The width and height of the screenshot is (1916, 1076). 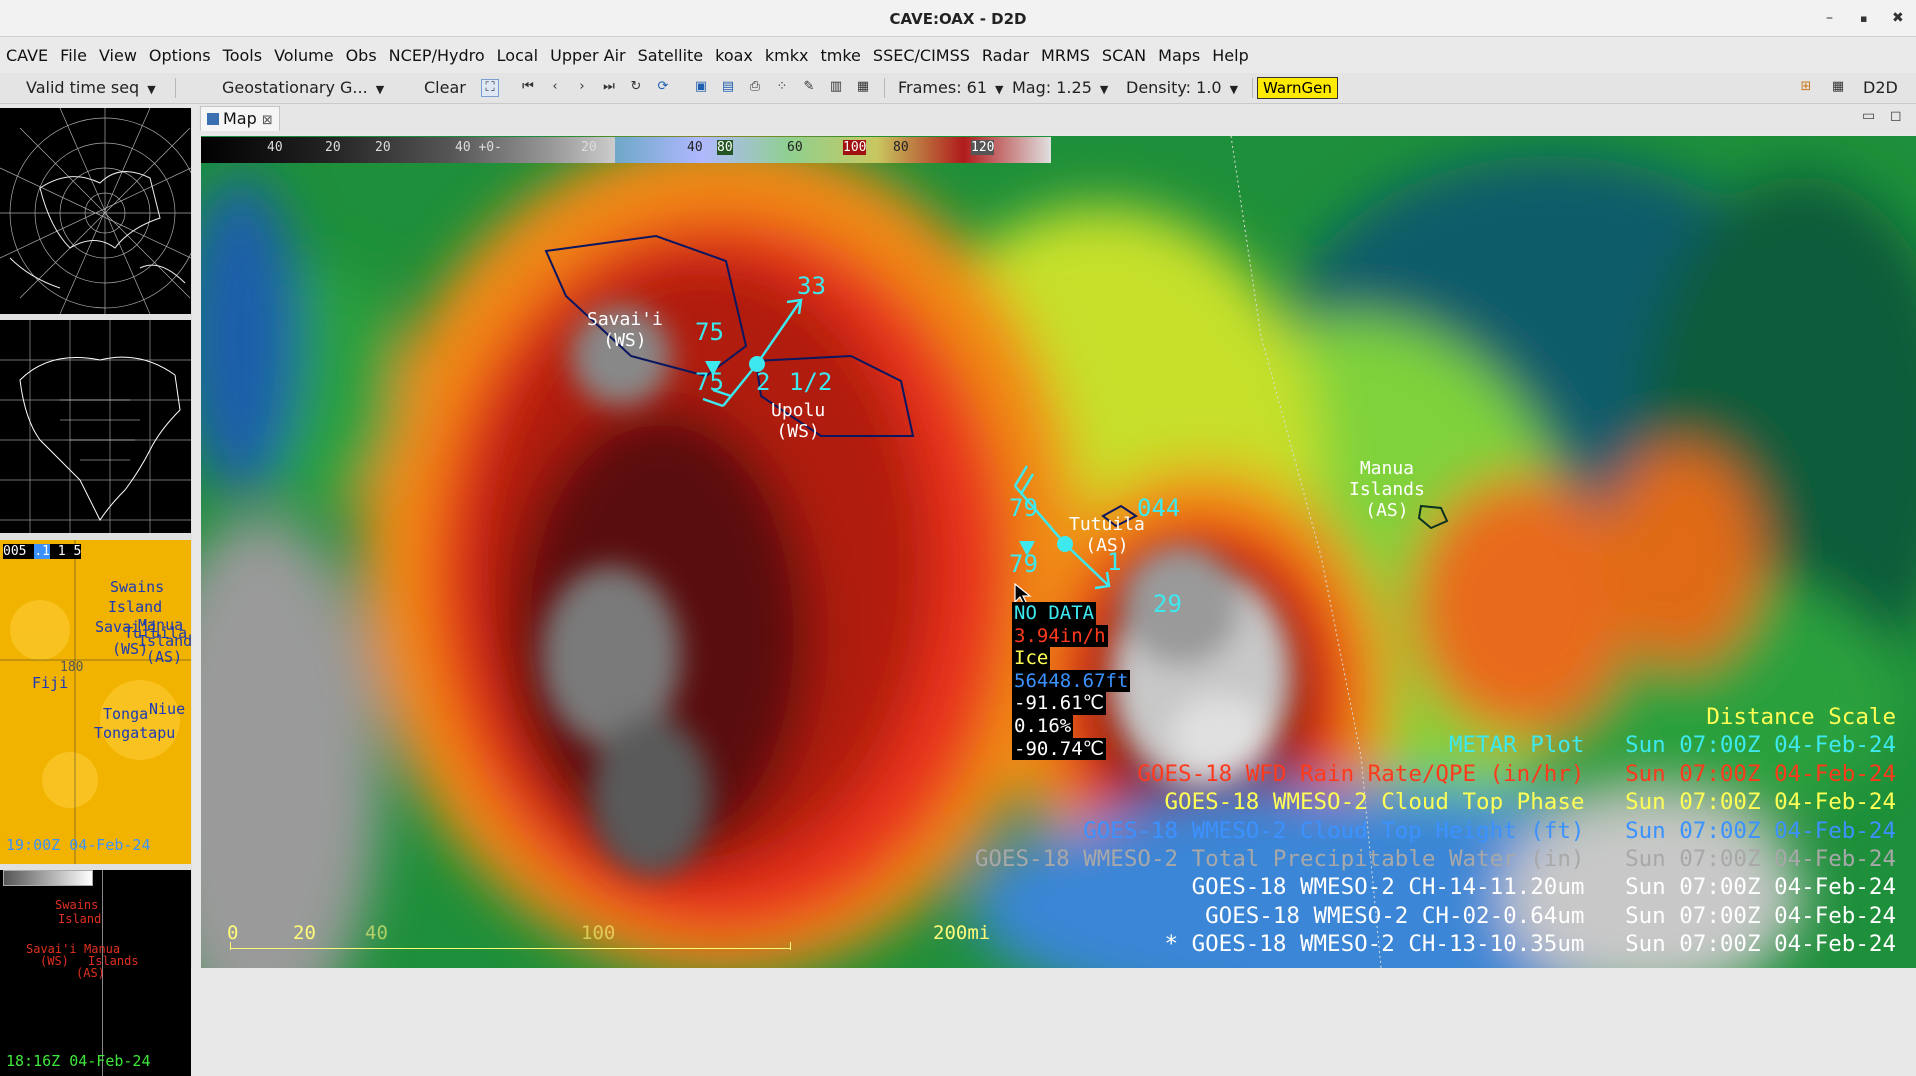 I want to click on valid-time-label: Valid time seq, so click(x=83, y=87).